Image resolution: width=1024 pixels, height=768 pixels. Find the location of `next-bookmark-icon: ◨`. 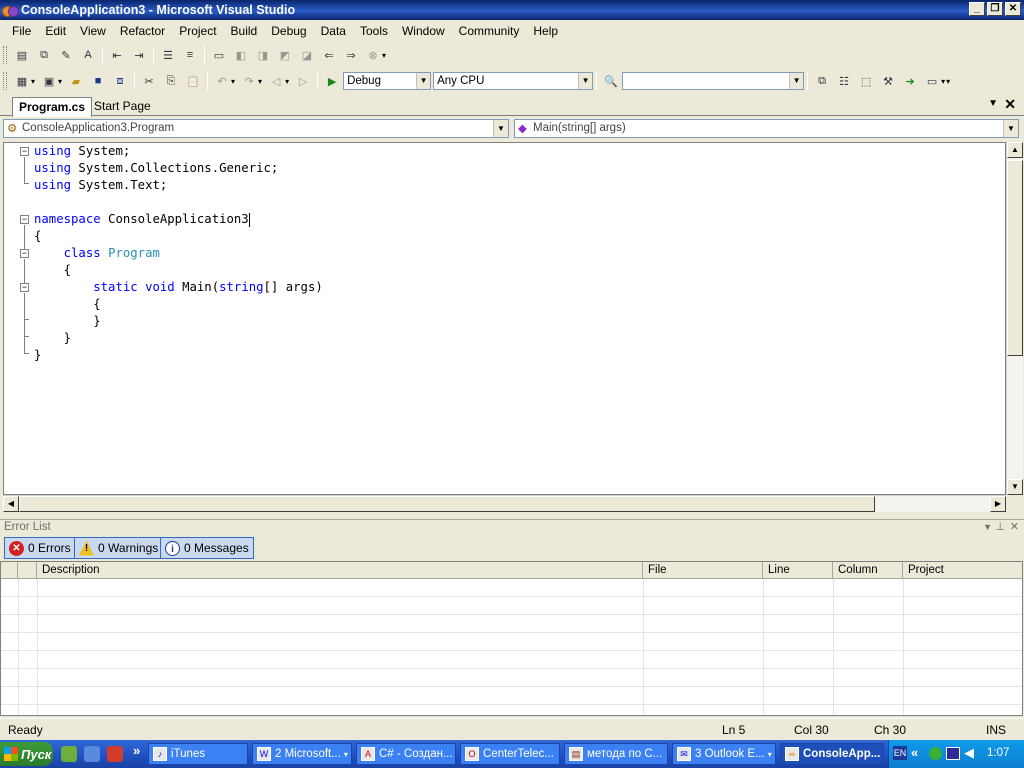

next-bookmark-icon: ◨ is located at coordinates (263, 55).